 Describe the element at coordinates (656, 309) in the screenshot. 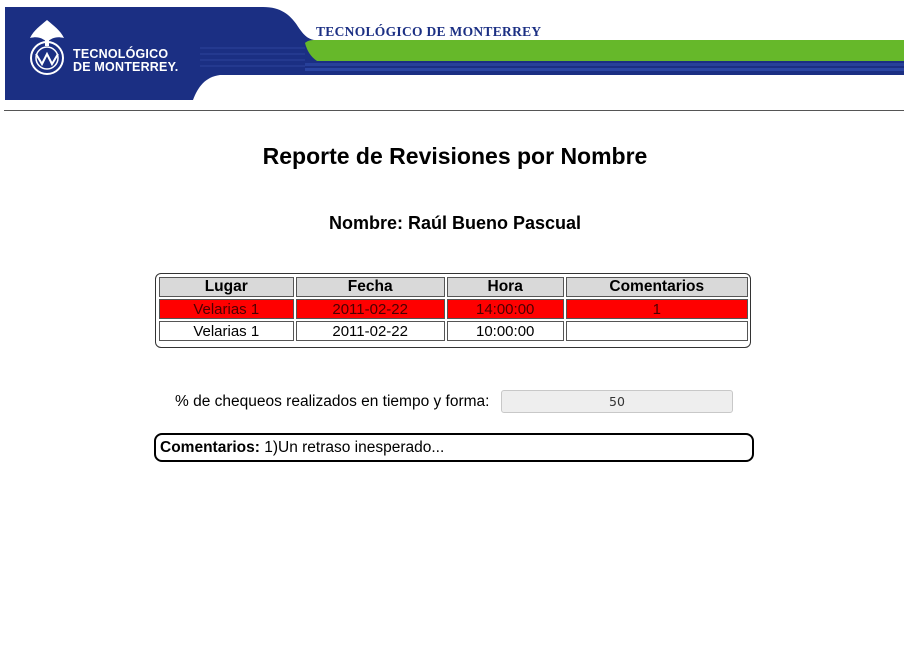

I see `cell-comentarios: 1` at that location.